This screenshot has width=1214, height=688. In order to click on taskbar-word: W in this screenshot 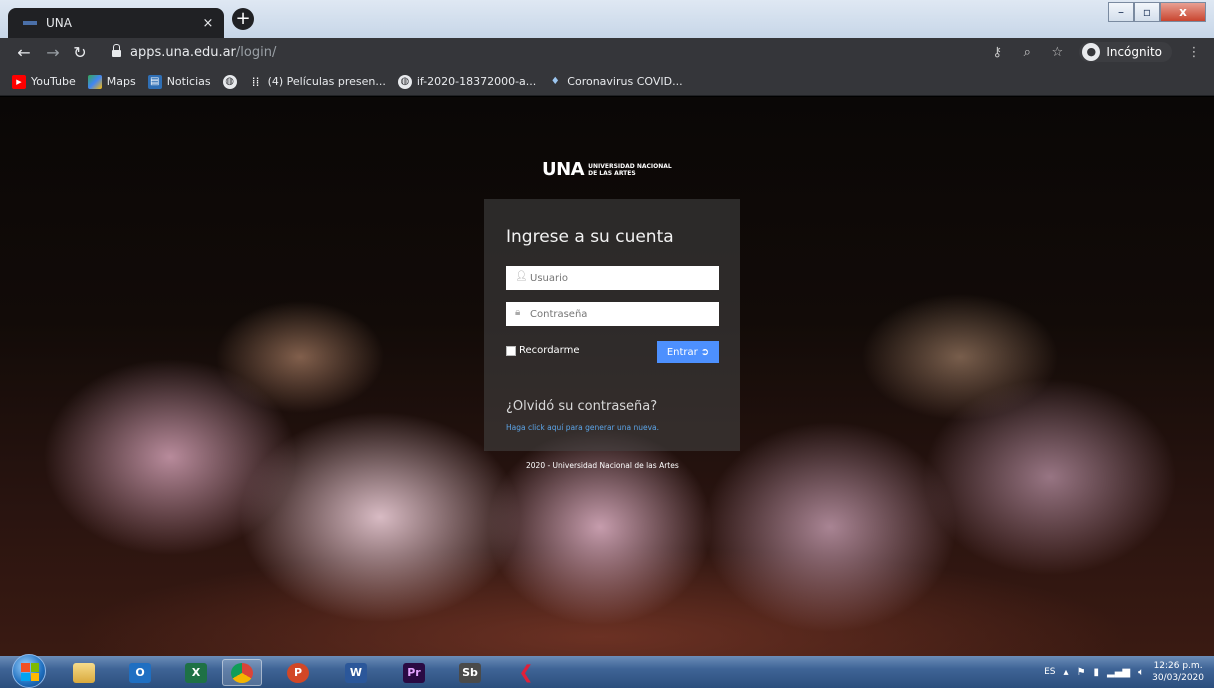, I will do `click(356, 672)`.